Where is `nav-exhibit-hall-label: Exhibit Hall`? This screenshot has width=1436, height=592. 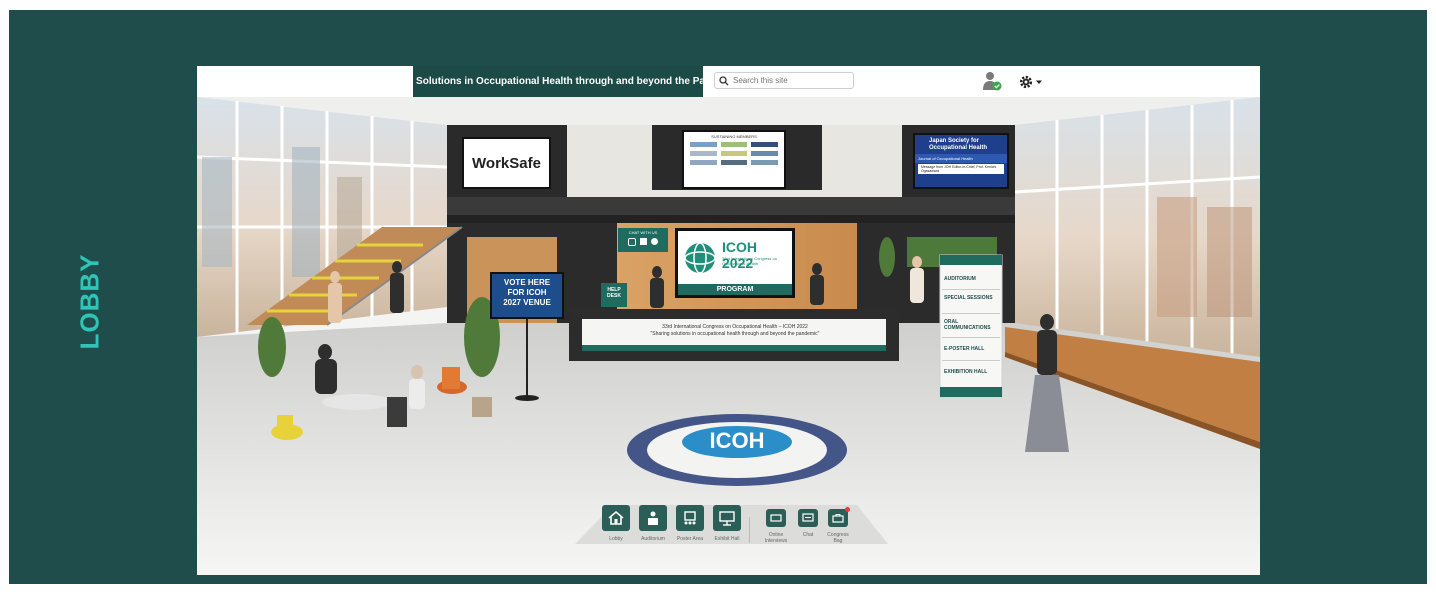 nav-exhibit-hall-label: Exhibit Hall is located at coordinates (727, 539).